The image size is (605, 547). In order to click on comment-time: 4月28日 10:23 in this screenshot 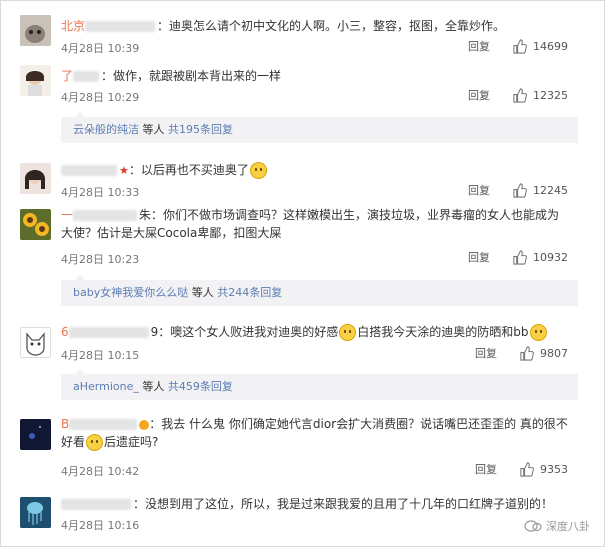, I will do `click(100, 259)`.